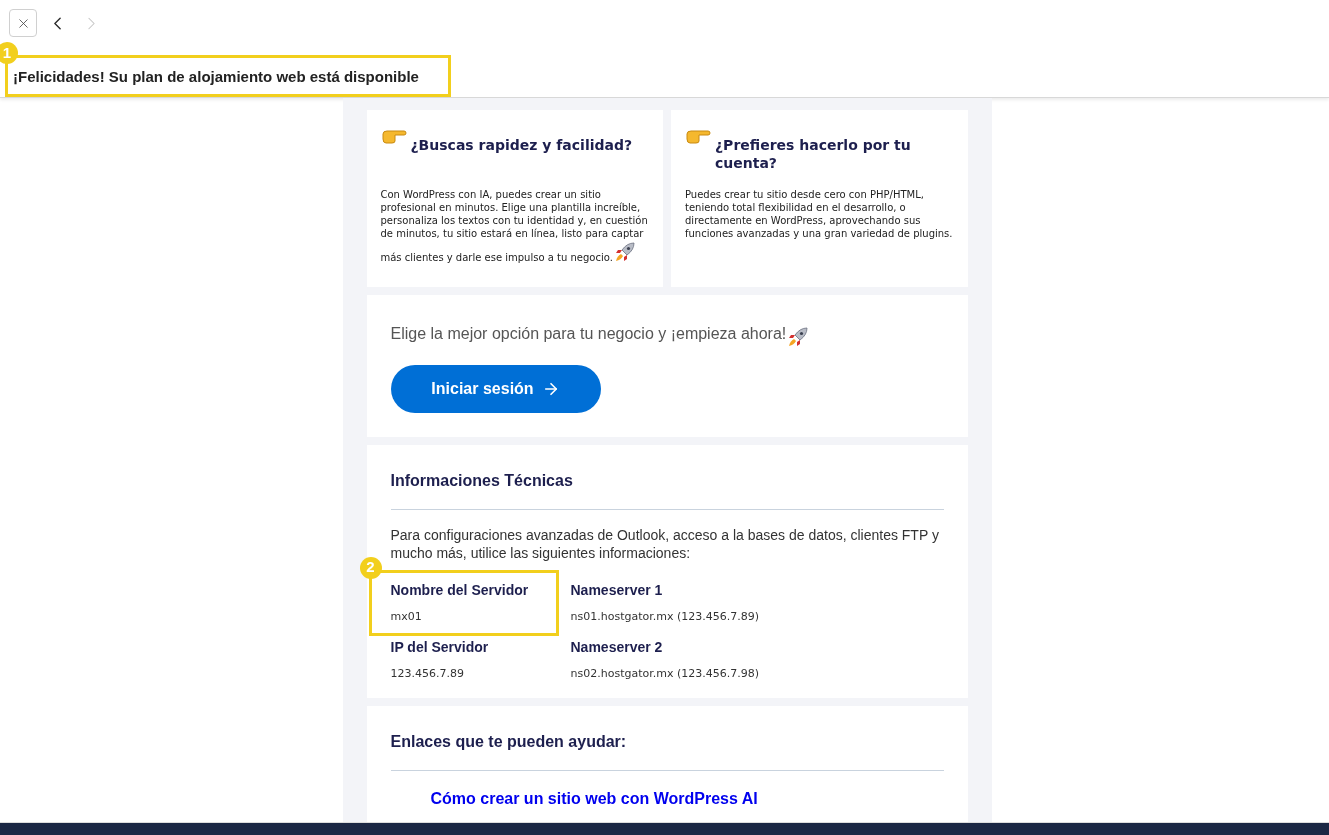  I want to click on login-button: Iniciar sesión, so click(495, 389).